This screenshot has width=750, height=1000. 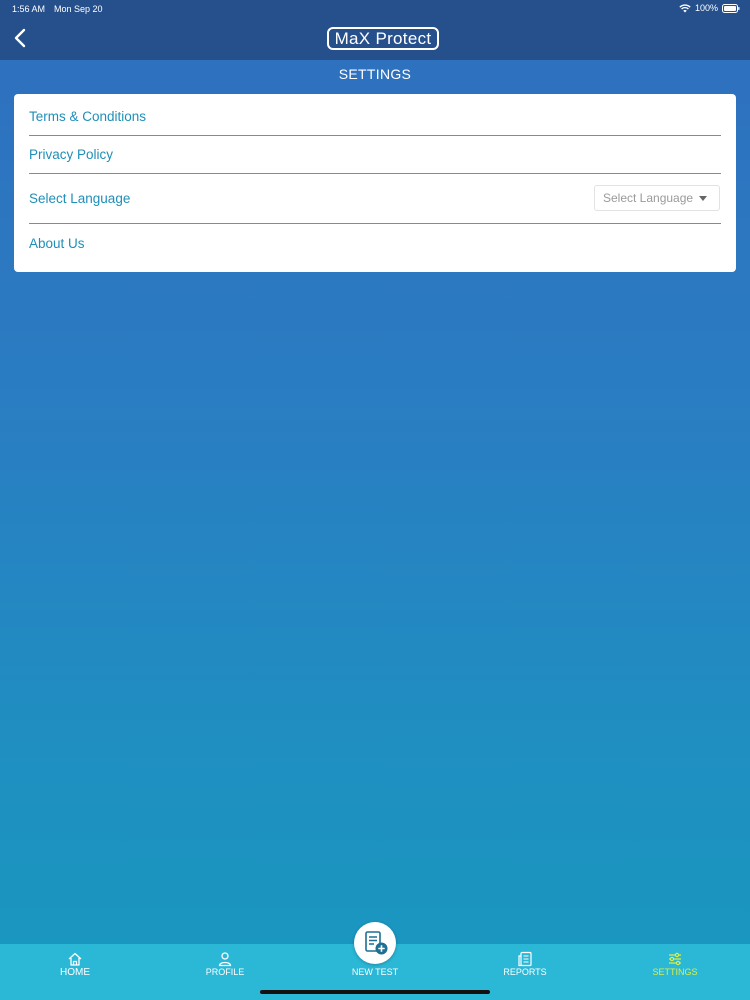 What do you see at coordinates (225, 972) in the screenshot?
I see `tab-profile-label: PROFILE` at bounding box center [225, 972].